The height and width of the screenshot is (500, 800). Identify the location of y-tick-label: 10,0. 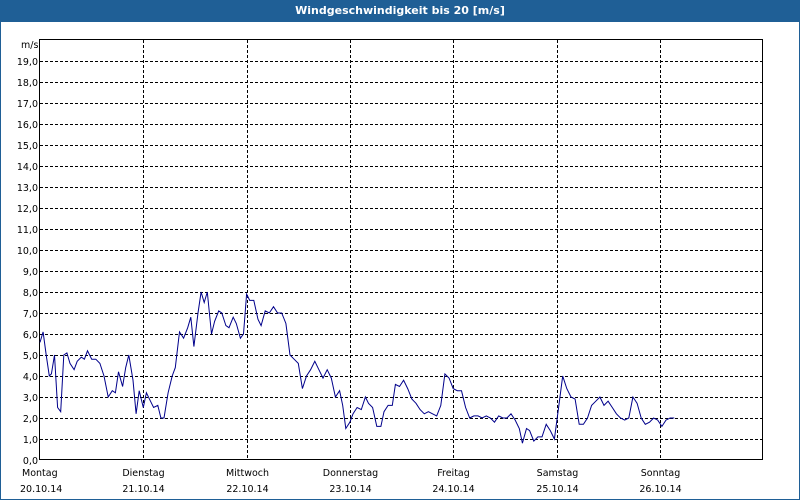
(27, 251).